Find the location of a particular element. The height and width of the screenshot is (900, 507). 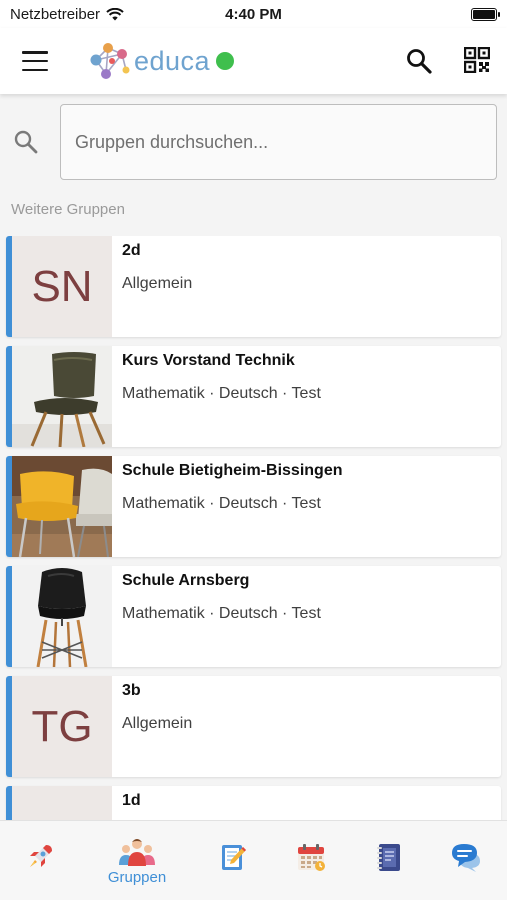

carrier-label: Netzbetreiber is located at coordinates (55, 14).